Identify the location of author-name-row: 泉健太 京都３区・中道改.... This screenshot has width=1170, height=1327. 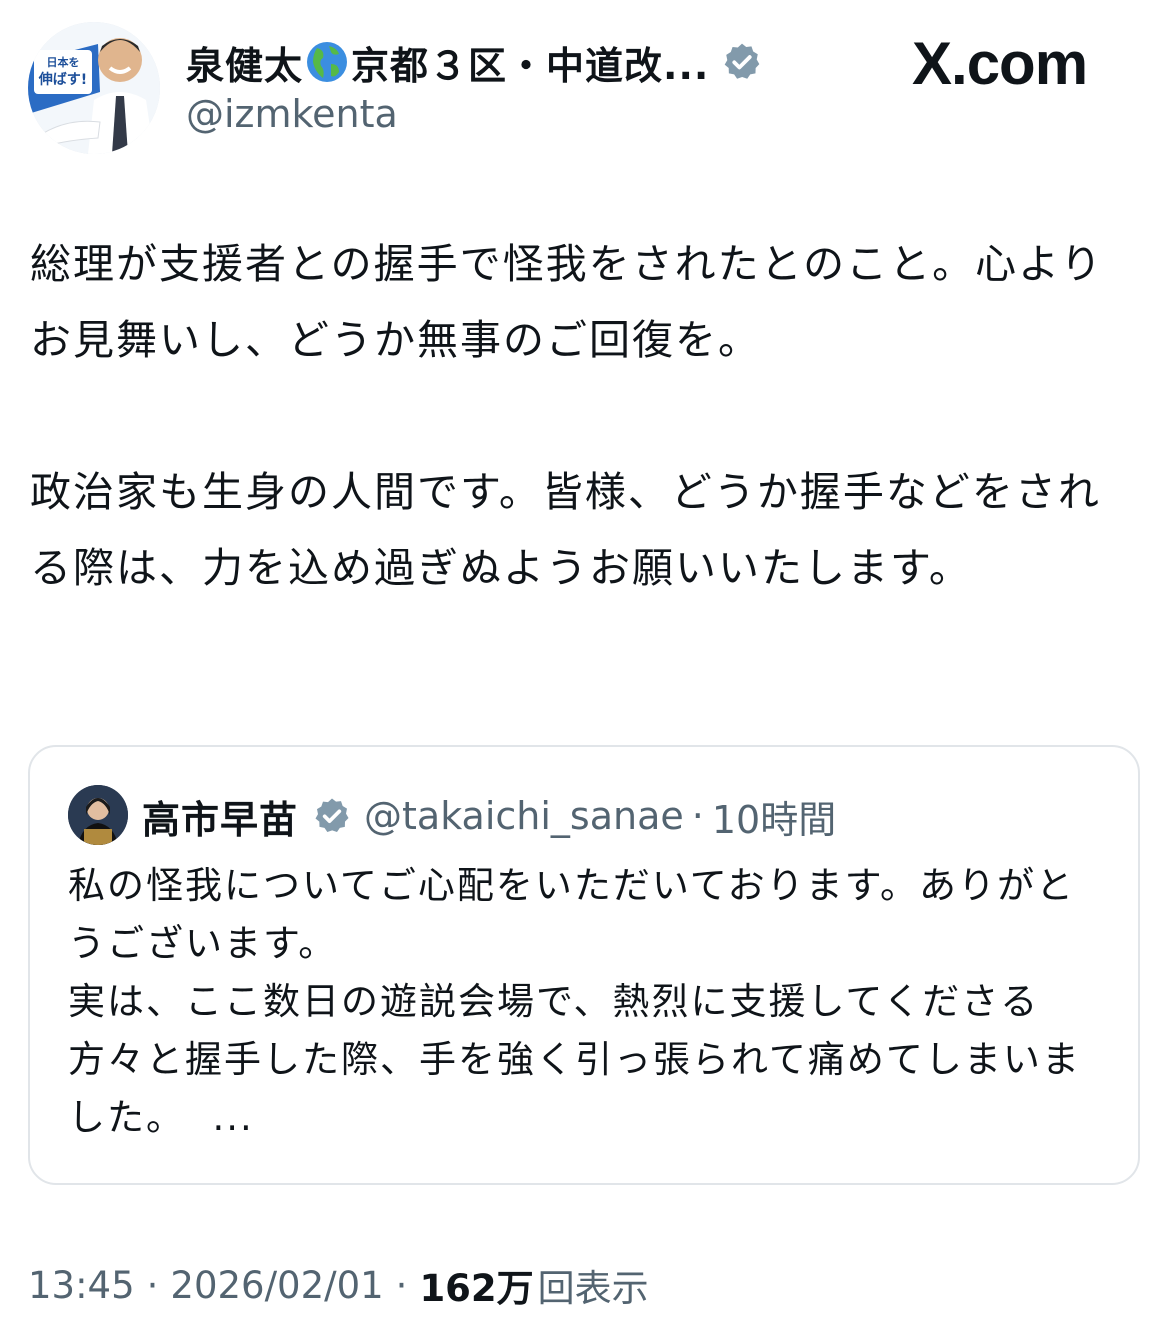
(474, 62).